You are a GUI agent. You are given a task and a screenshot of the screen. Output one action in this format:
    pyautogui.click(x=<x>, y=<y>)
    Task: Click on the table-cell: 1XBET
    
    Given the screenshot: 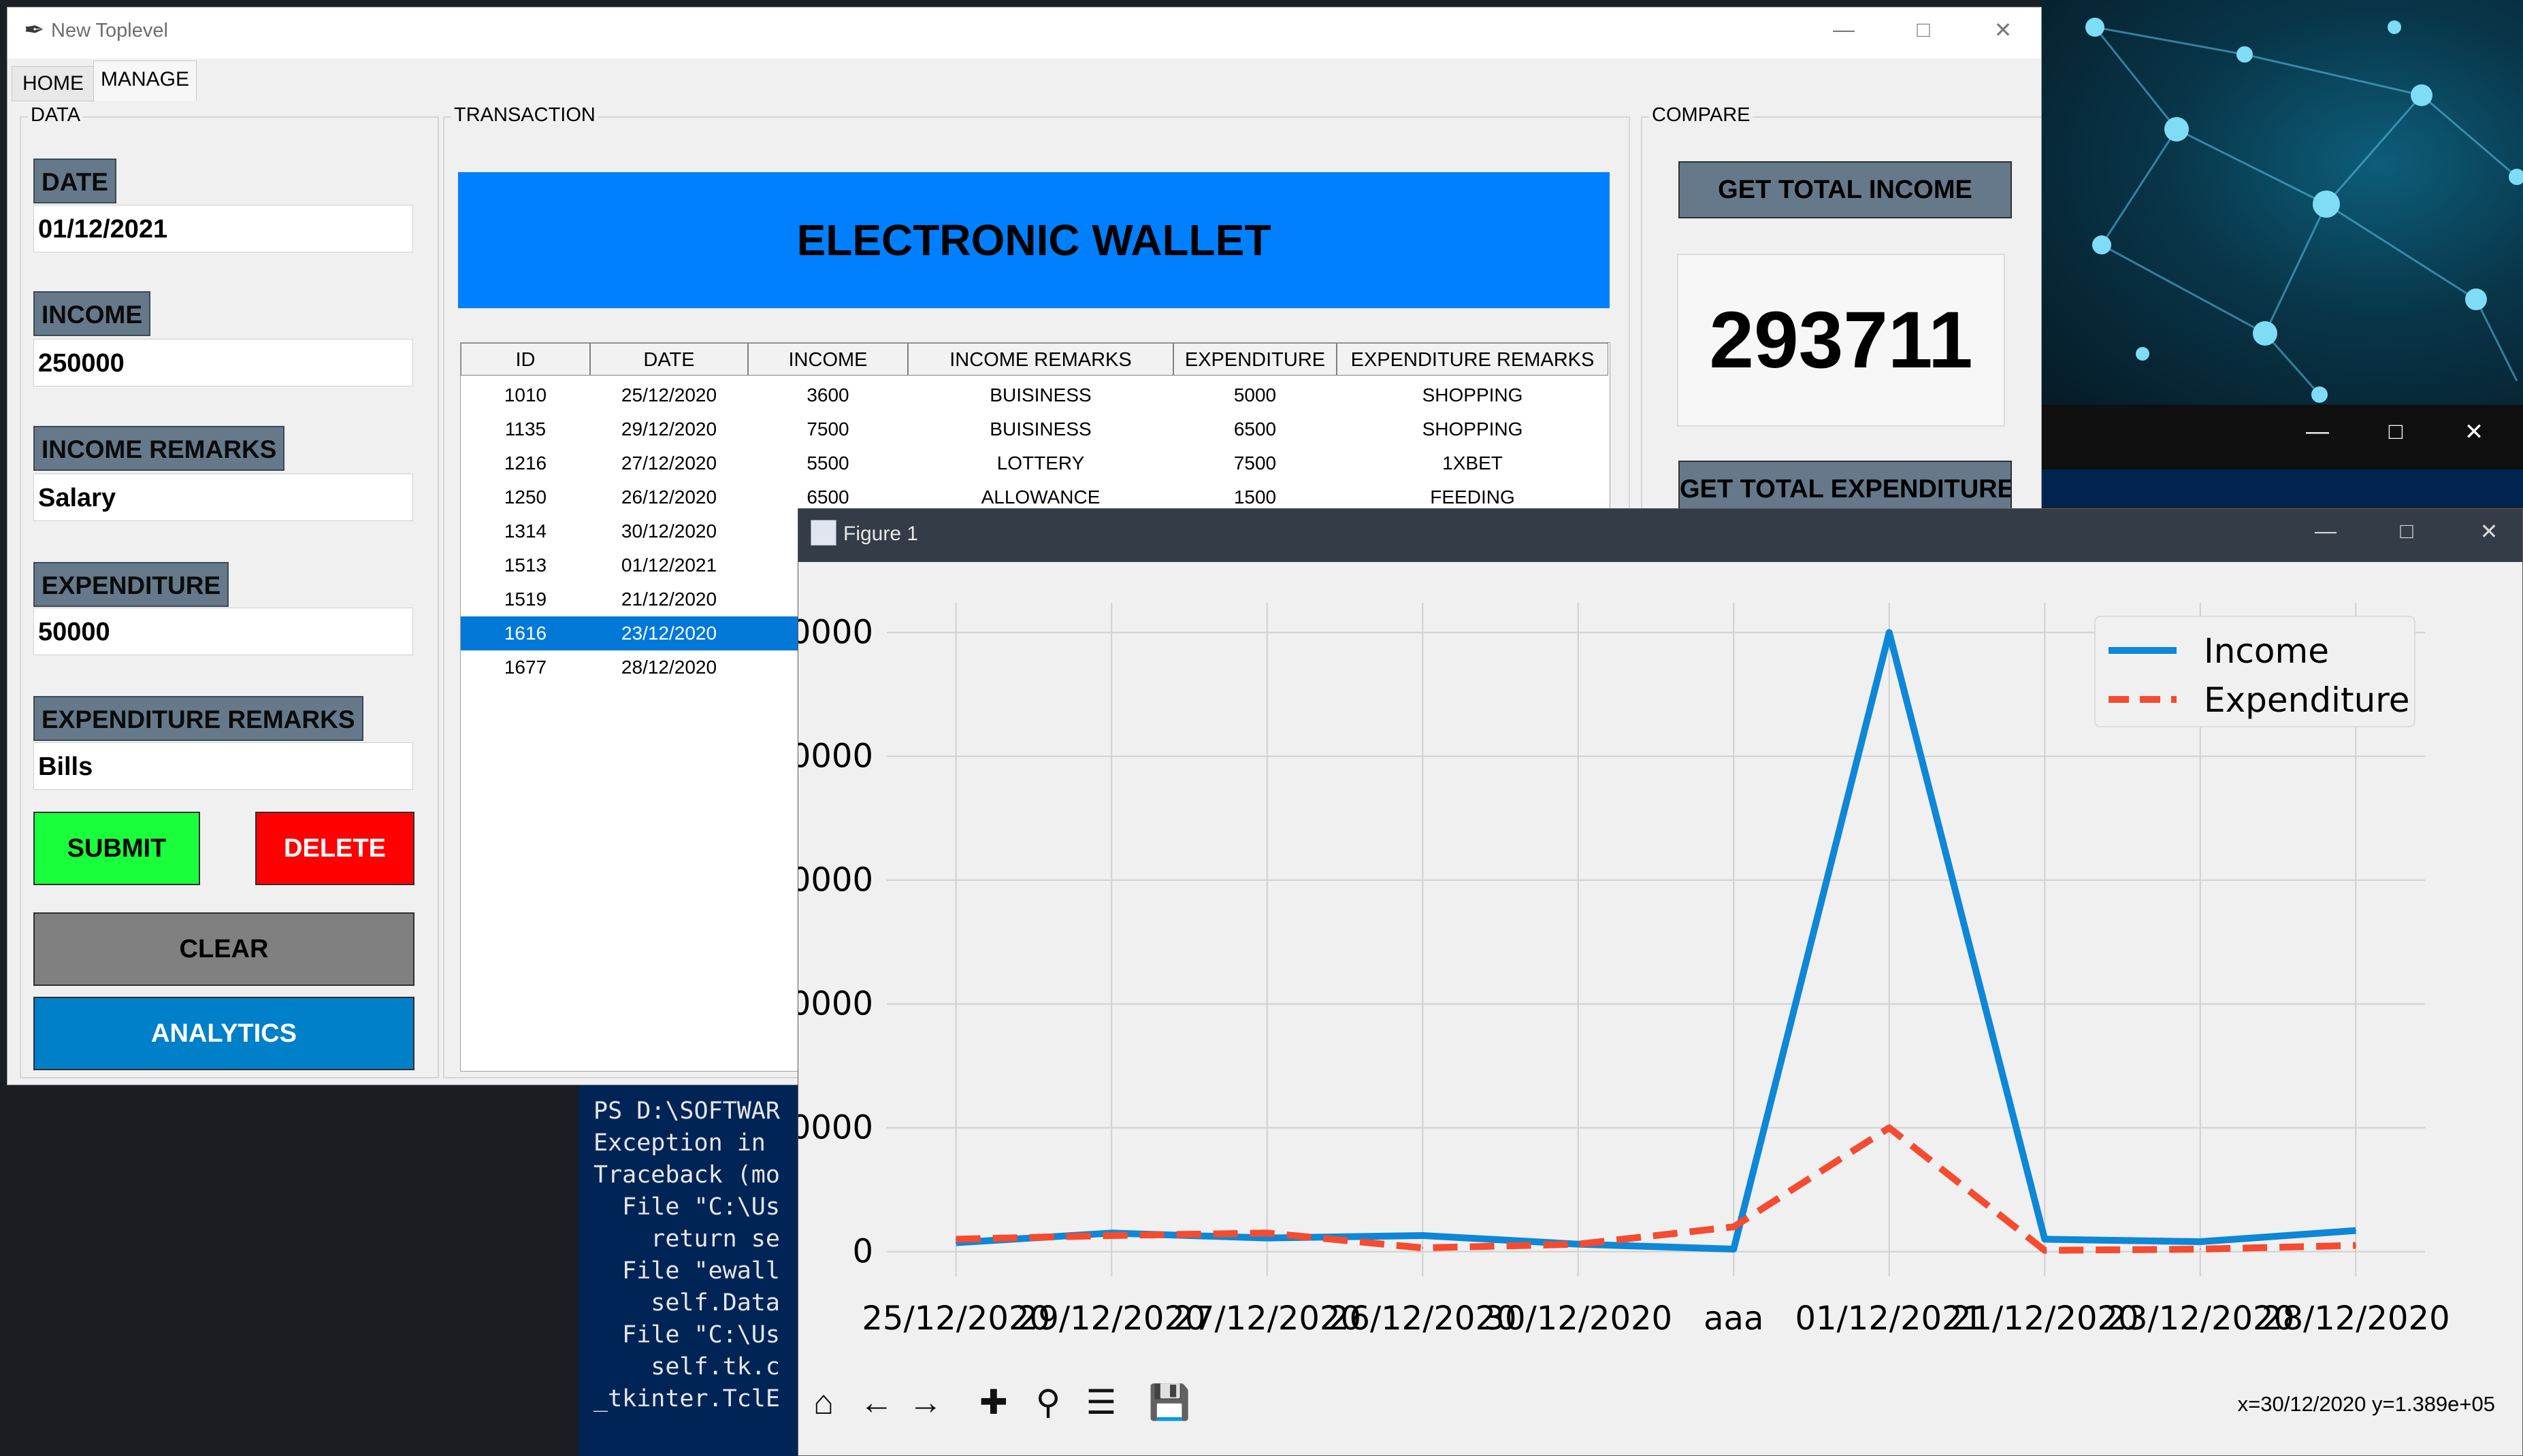 What is the action you would take?
    pyautogui.click(x=1472, y=463)
    